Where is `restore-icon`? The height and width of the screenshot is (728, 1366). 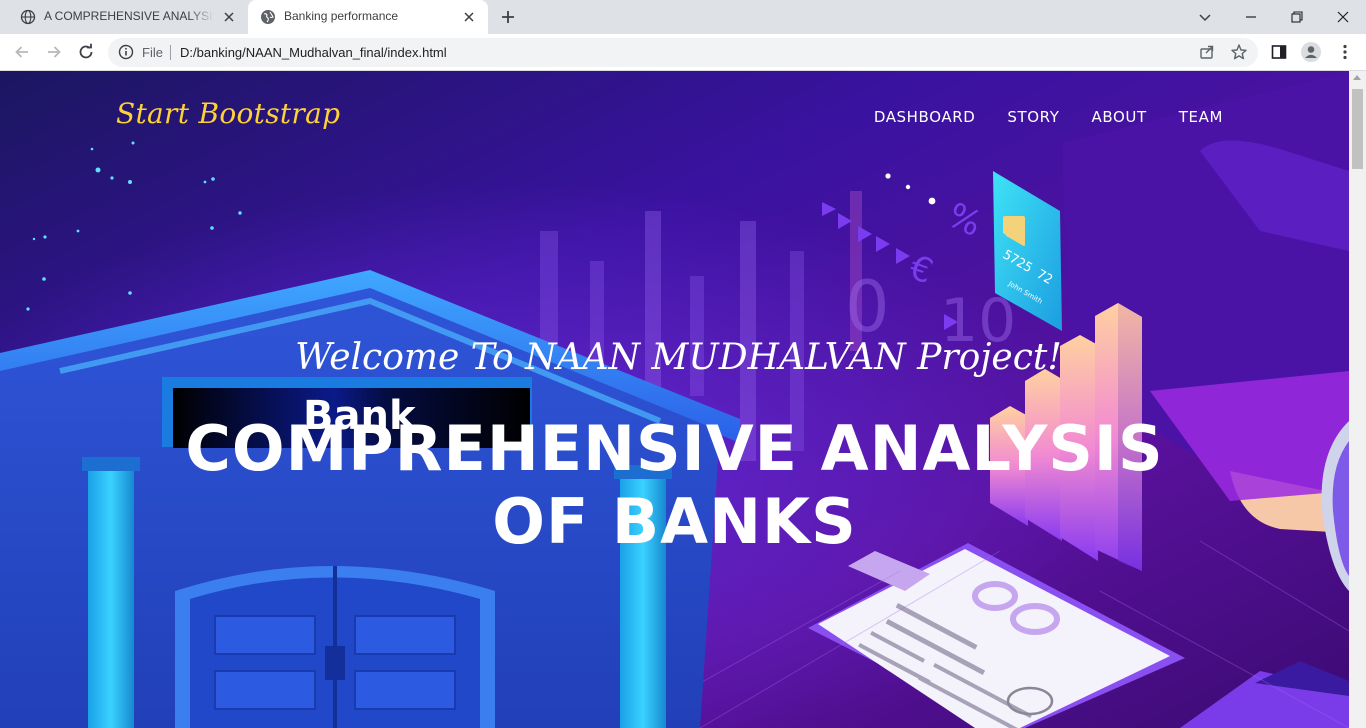 restore-icon is located at coordinates (1297, 17).